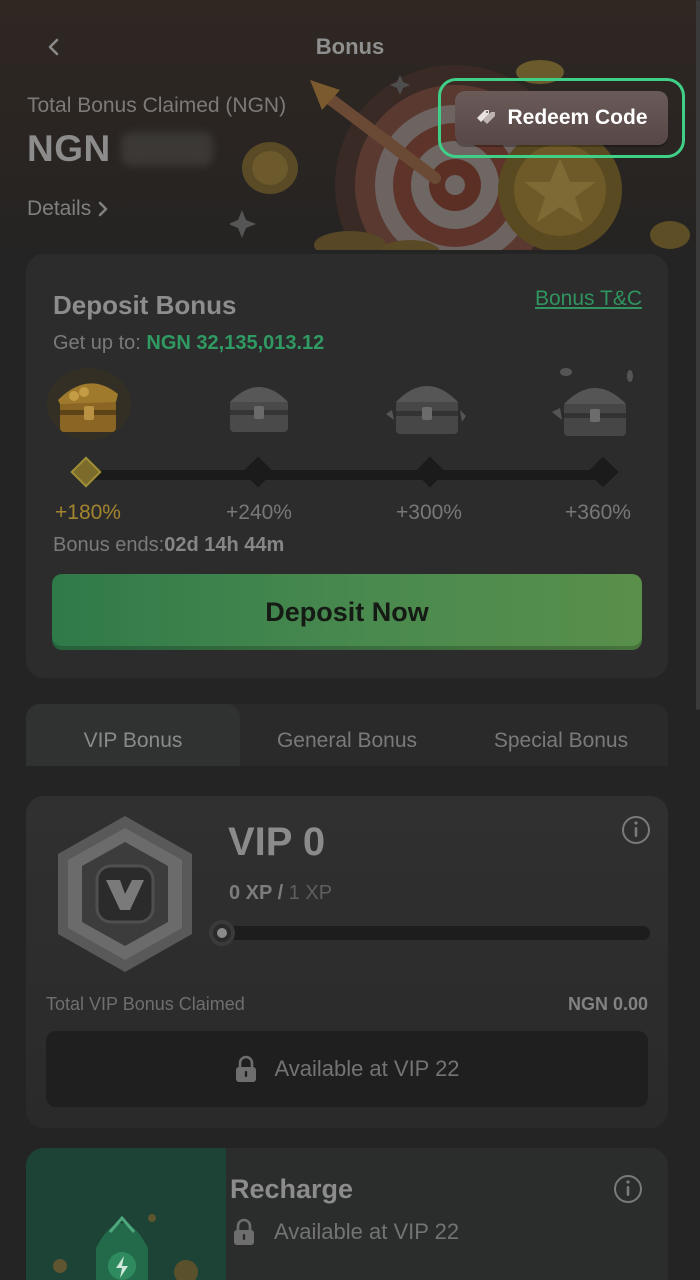  I want to click on vip-locked-button: Available at VIP 22, so click(347, 1069).